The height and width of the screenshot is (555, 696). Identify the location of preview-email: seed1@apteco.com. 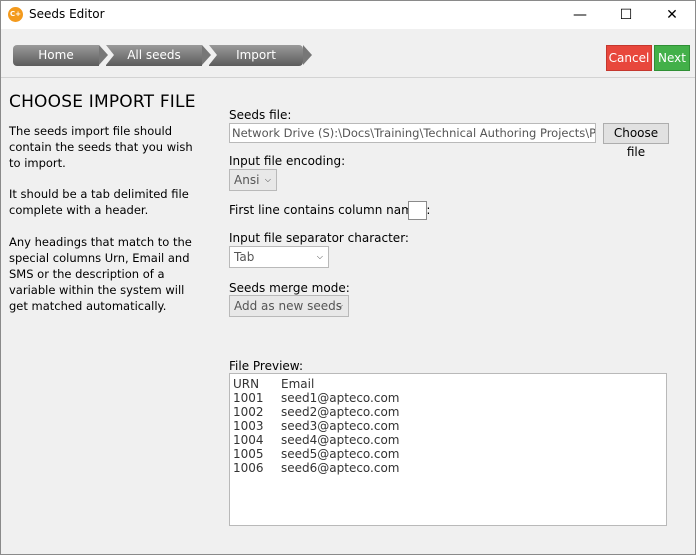
(340, 398).